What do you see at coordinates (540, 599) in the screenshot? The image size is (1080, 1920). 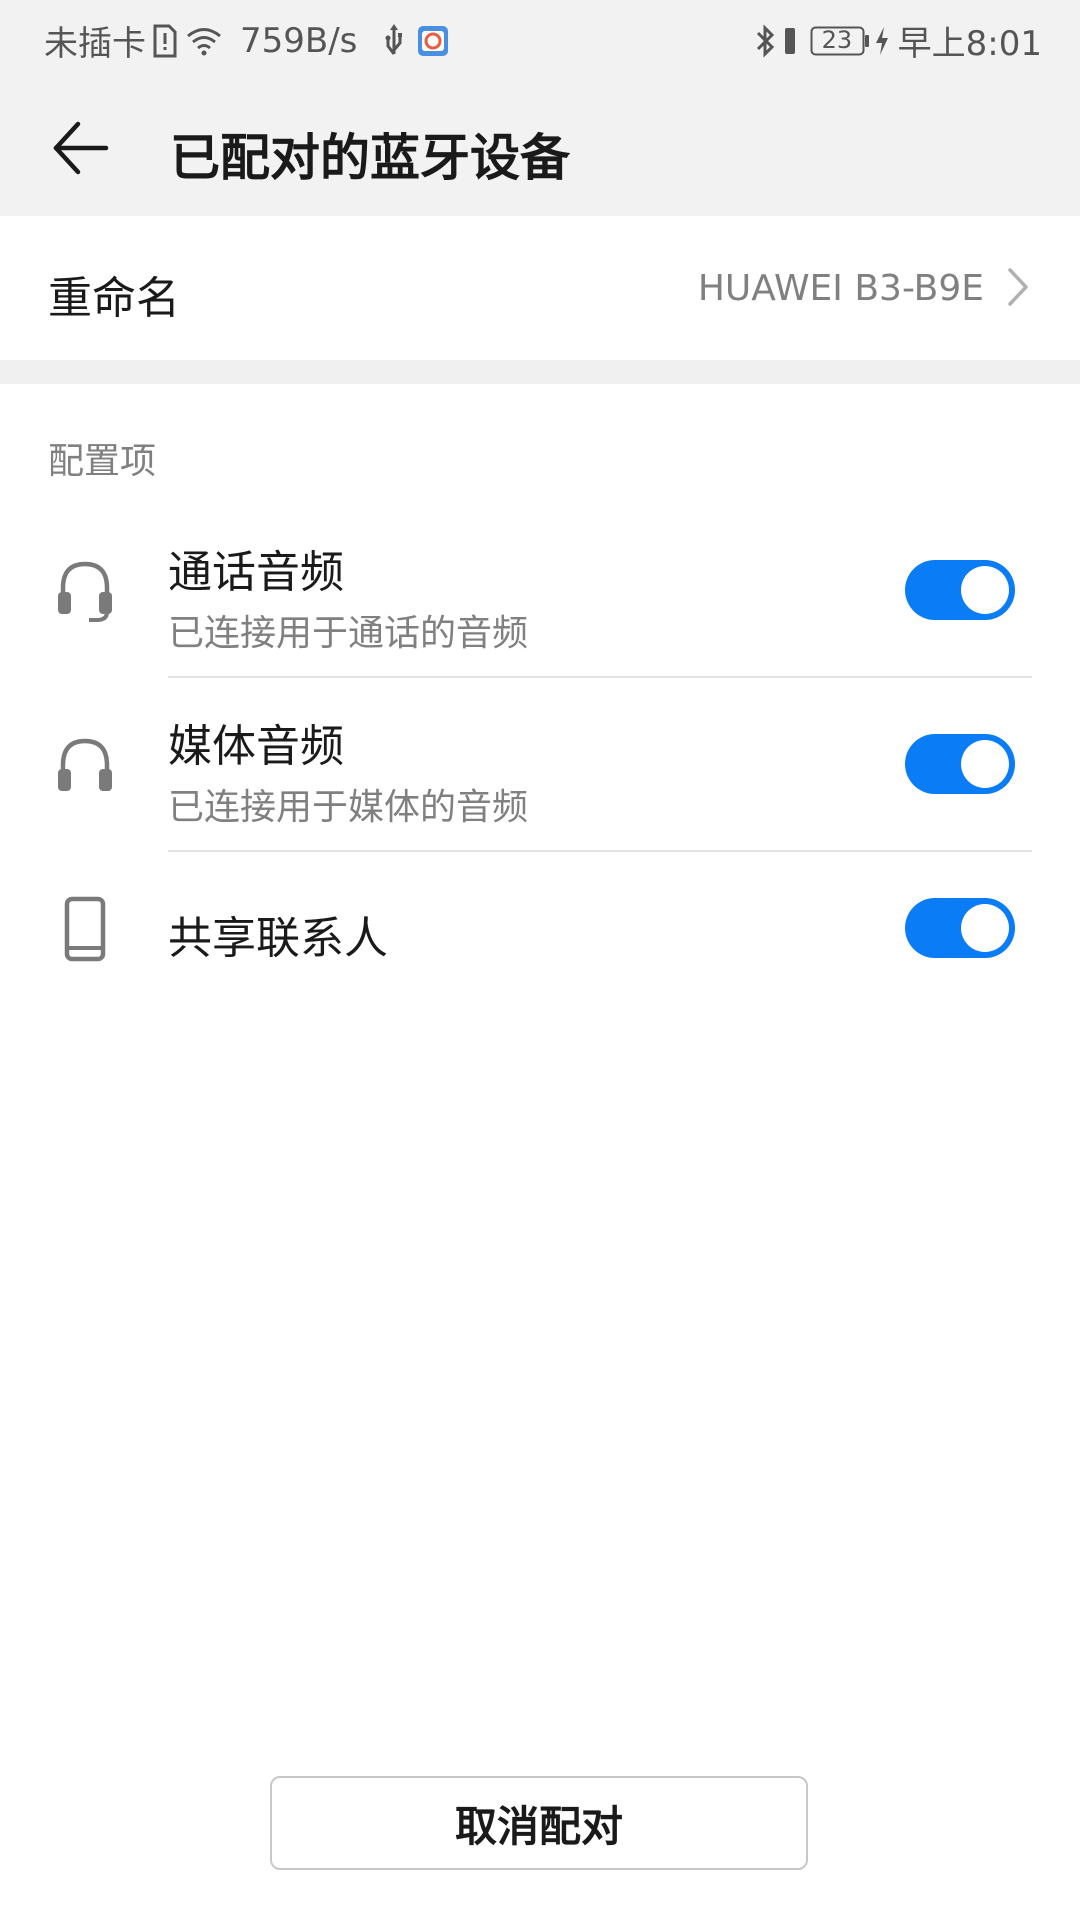 I see `setting-row-call-audio: 通话音频 已连接用于通话的音频` at bounding box center [540, 599].